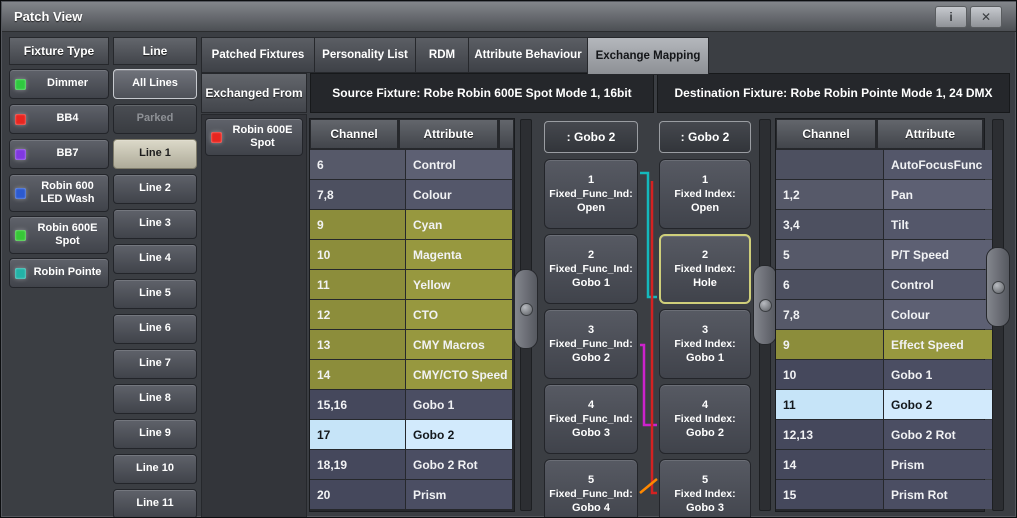 Image resolution: width=1017 pixels, height=518 pixels. I want to click on source-row: 12 CTO, so click(411, 314).